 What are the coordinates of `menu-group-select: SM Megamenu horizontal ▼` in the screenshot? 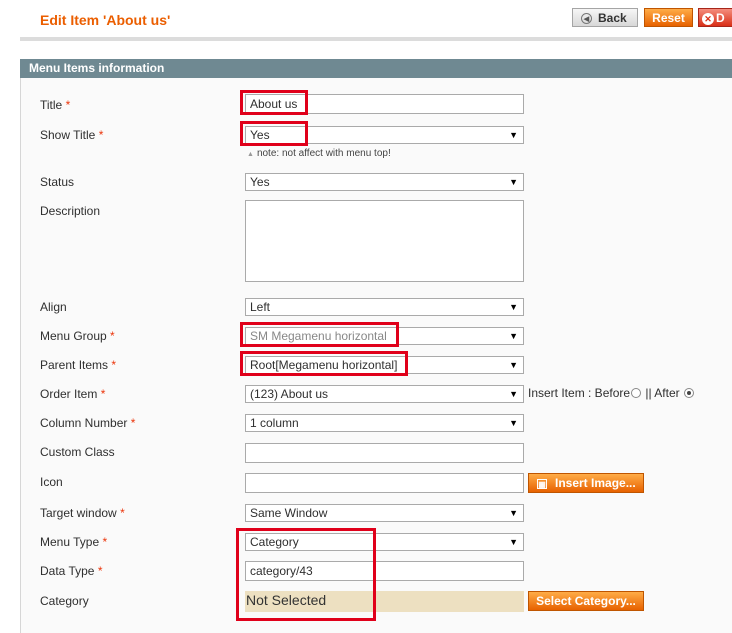 It's located at (384, 336).